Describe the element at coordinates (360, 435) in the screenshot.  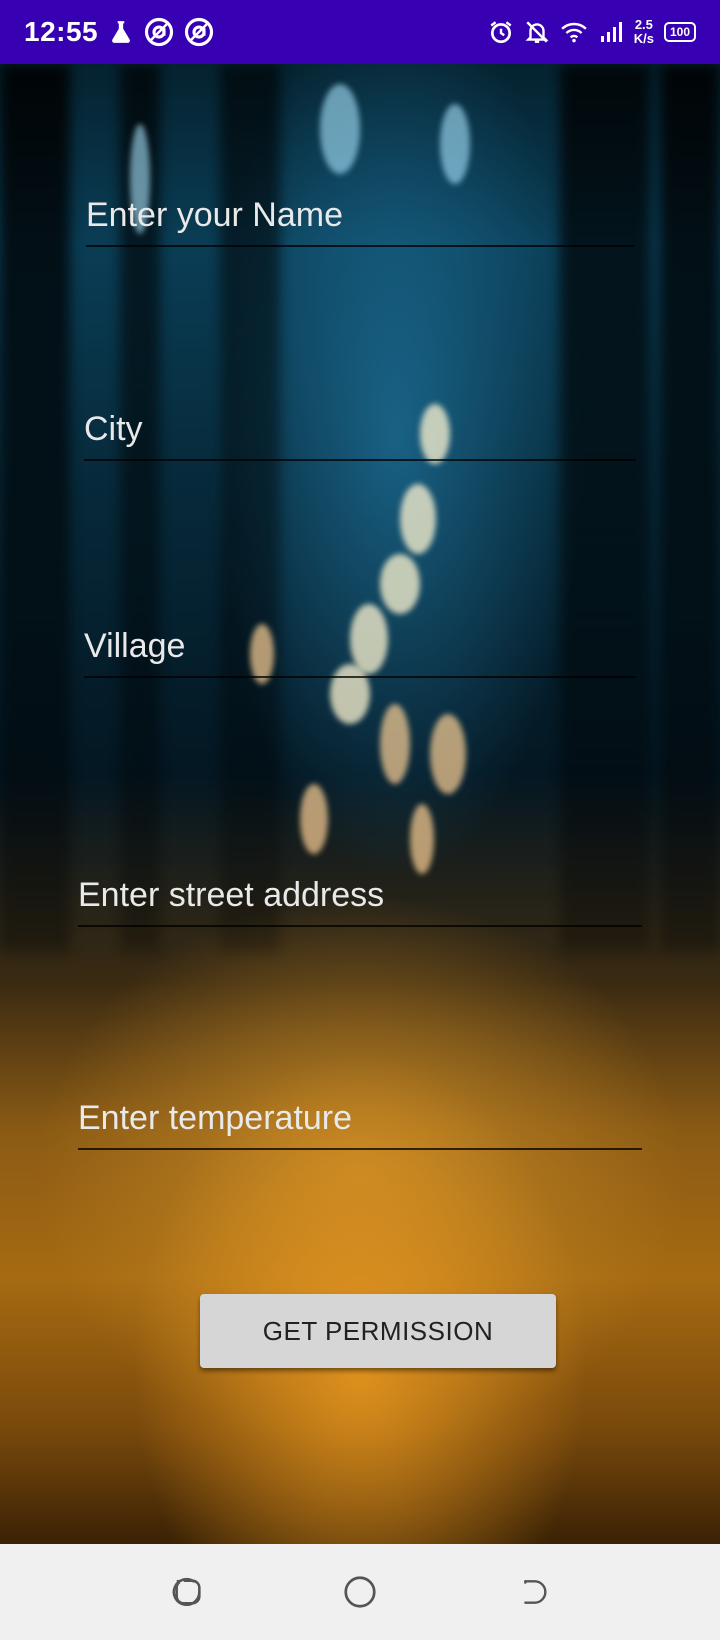
I see `city-input: City` at that location.